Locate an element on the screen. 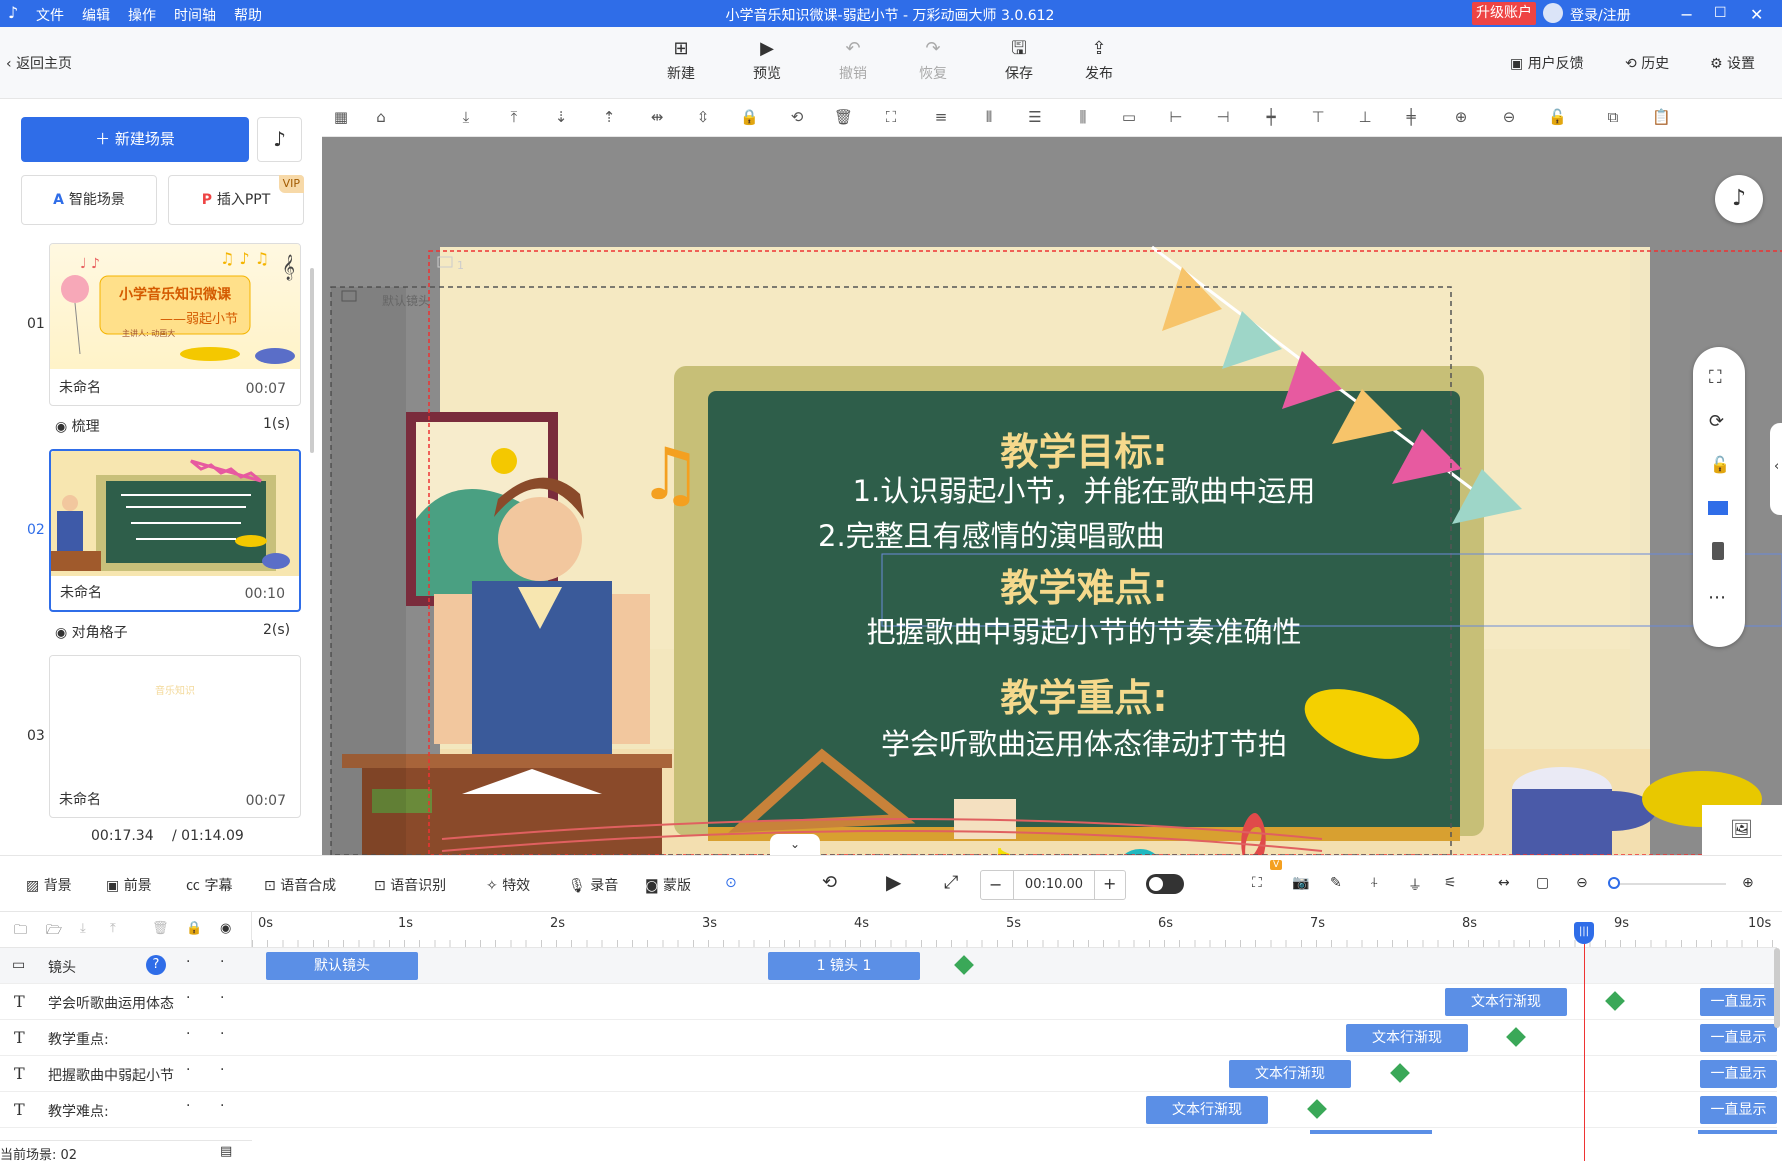 The height and width of the screenshot is (1161, 1782). plus-icon: + is located at coordinates (1109, 883).